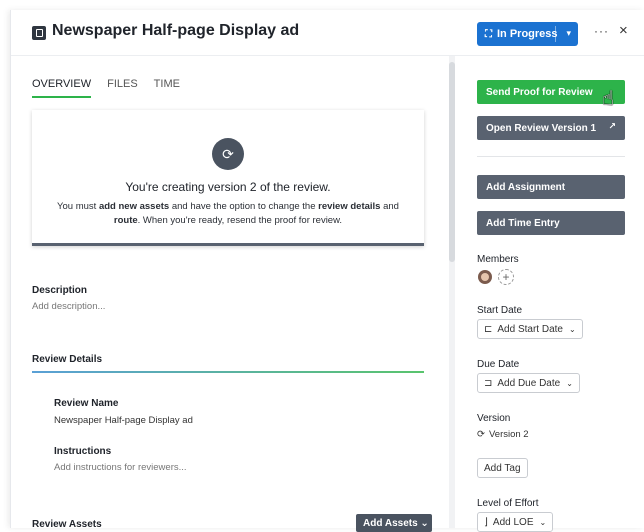 The width and height of the screenshot is (644, 532). I want to click on send-proof-label: Send Proof for Review, so click(539, 92).